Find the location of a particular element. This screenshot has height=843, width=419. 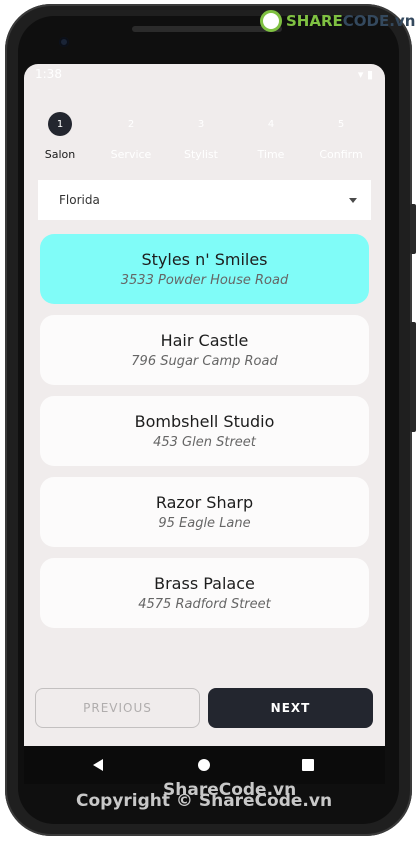

salon-card: Brass Palace 4575 Radford Street is located at coordinates (204, 593).